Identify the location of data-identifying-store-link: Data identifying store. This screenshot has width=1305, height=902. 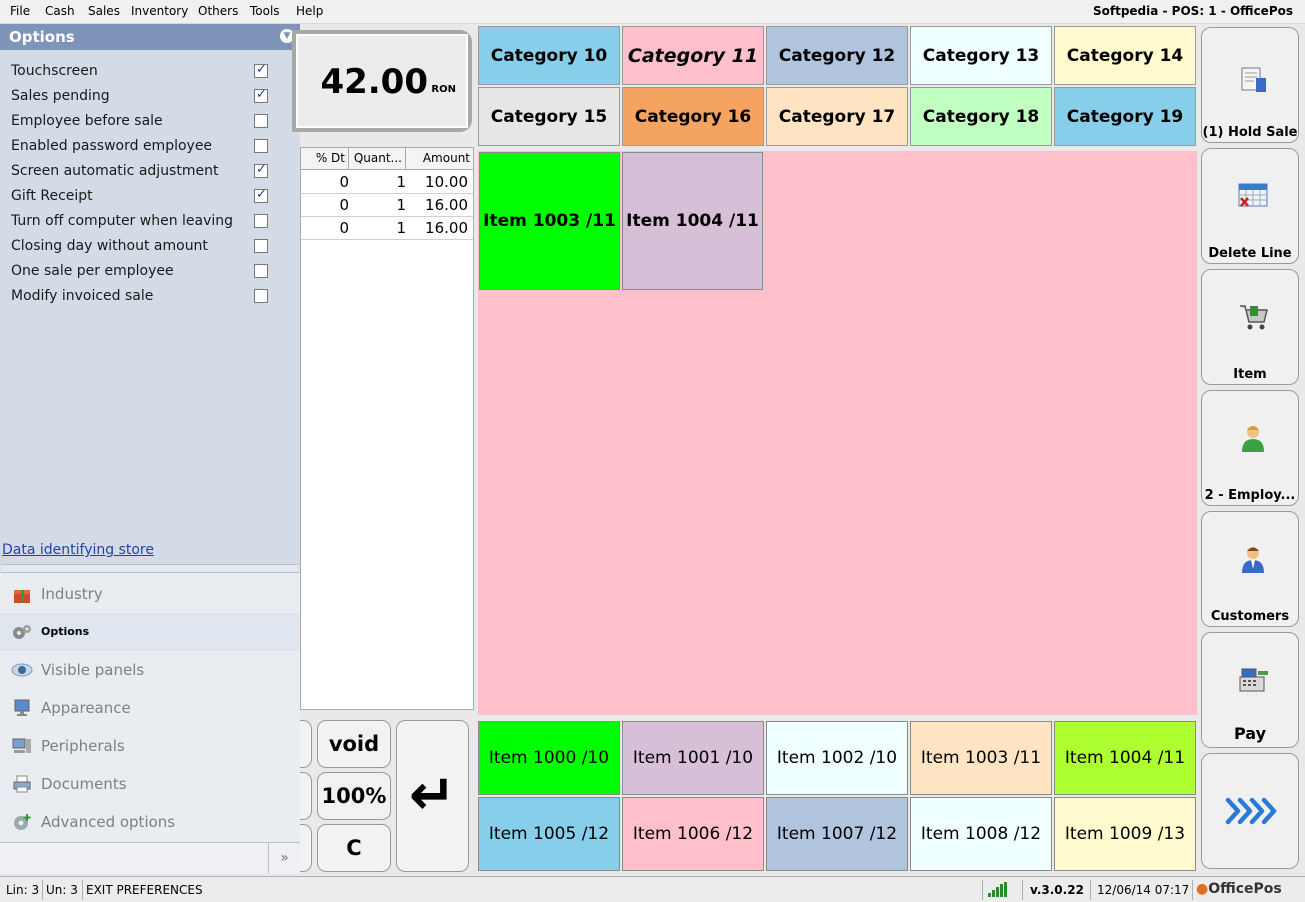
(78, 550).